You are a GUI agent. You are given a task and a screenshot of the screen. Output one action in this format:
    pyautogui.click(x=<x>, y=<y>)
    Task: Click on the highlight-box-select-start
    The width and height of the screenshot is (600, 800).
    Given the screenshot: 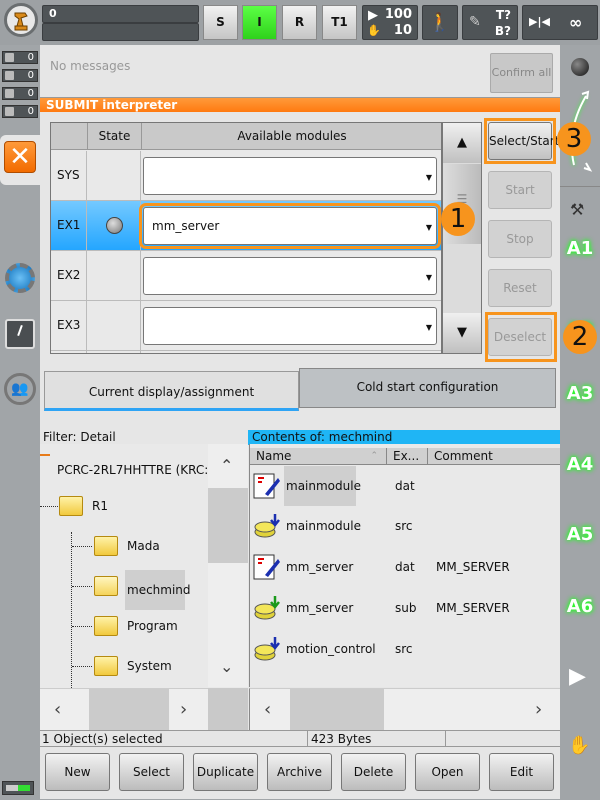 What is the action you would take?
    pyautogui.click(x=520, y=141)
    